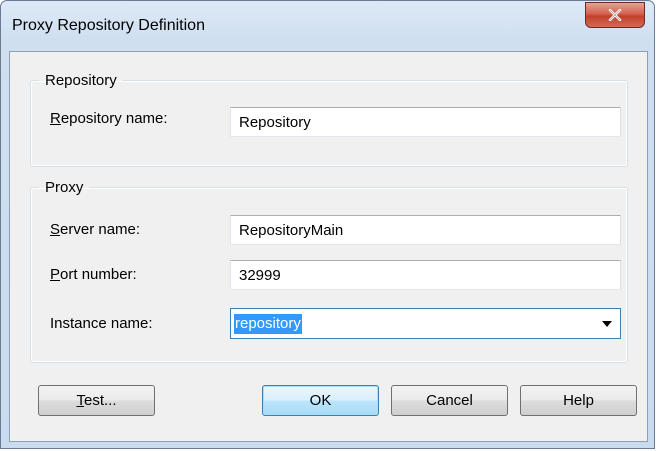 This screenshot has height=451, width=657. I want to click on cancel-button-label: Cancel, so click(449, 400).